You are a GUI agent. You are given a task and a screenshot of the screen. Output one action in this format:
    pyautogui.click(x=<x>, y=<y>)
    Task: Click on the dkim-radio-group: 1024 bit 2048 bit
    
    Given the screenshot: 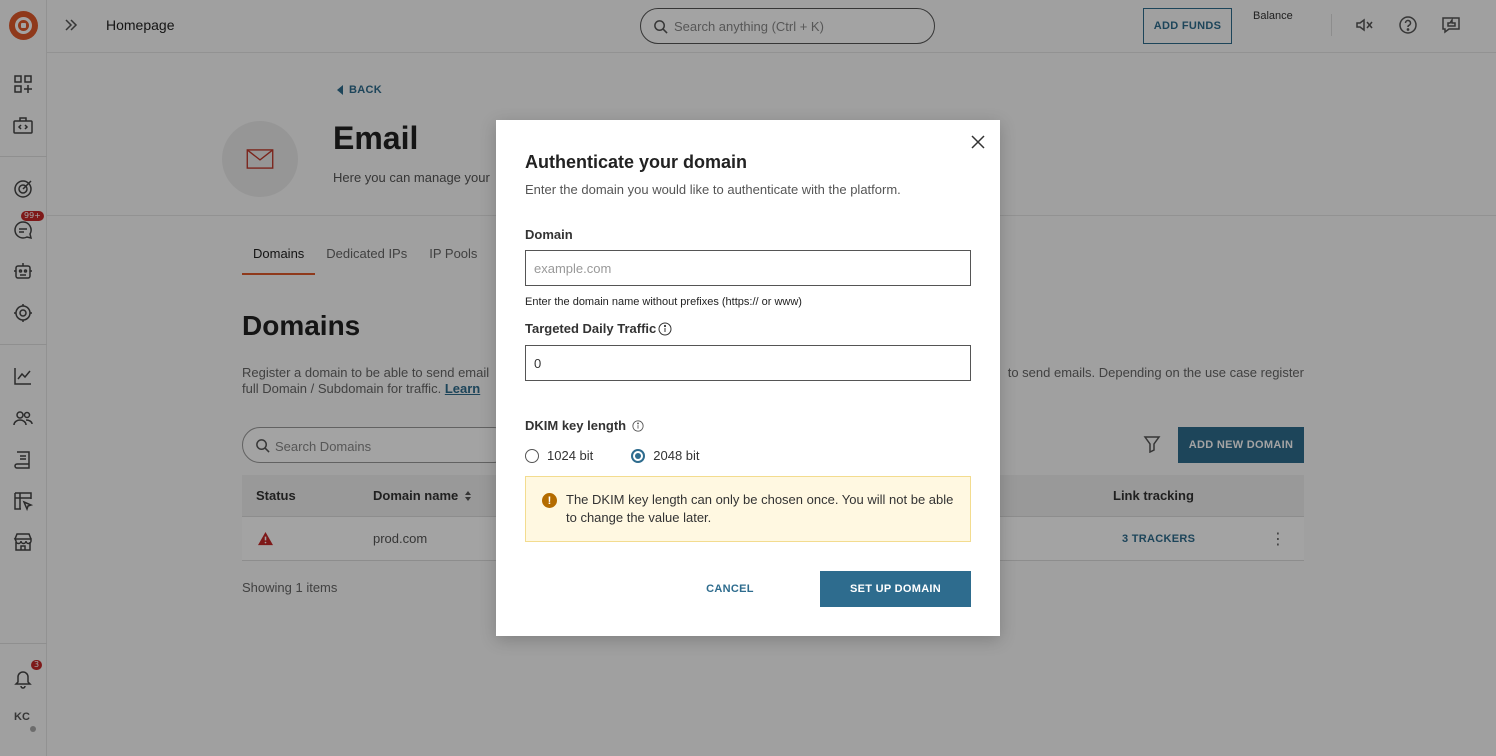 What is the action you would take?
    pyautogui.click(x=612, y=455)
    